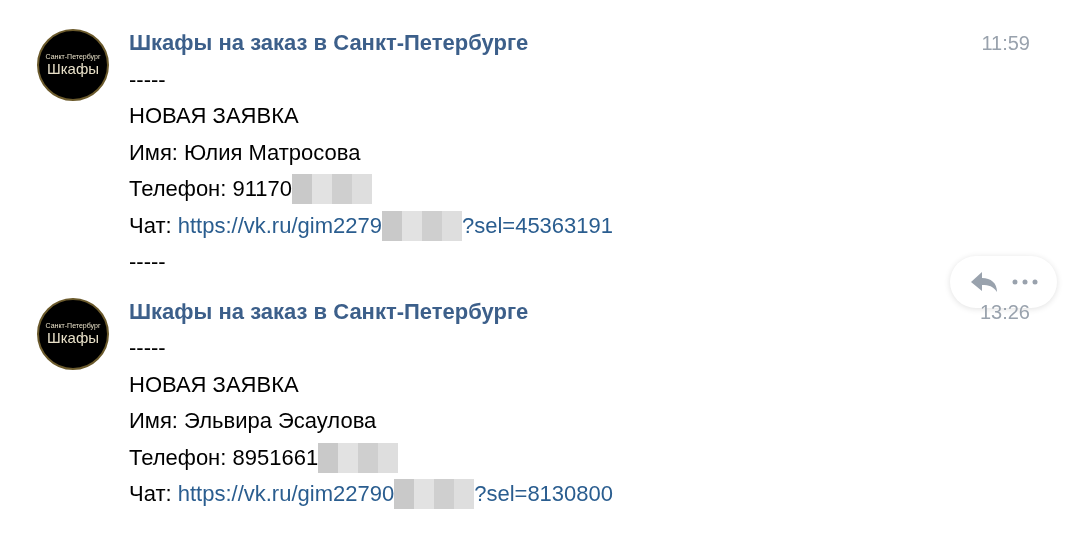 This screenshot has height=538, width=1092. What do you see at coordinates (544, 494) in the screenshot?
I see `chat-link: ?sel=8130800` at bounding box center [544, 494].